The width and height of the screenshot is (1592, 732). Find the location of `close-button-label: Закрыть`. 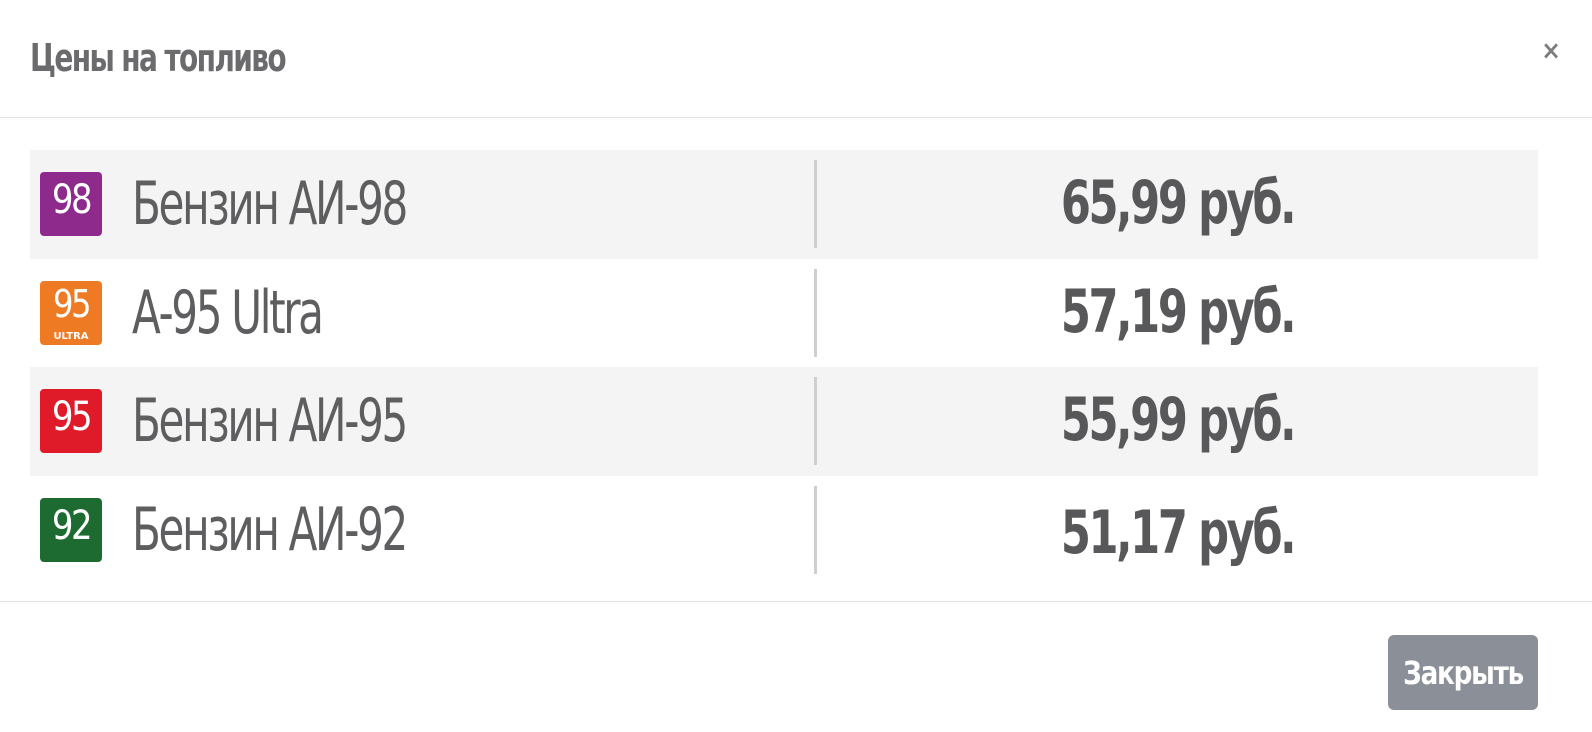

close-button-label: Закрыть is located at coordinates (1463, 672).